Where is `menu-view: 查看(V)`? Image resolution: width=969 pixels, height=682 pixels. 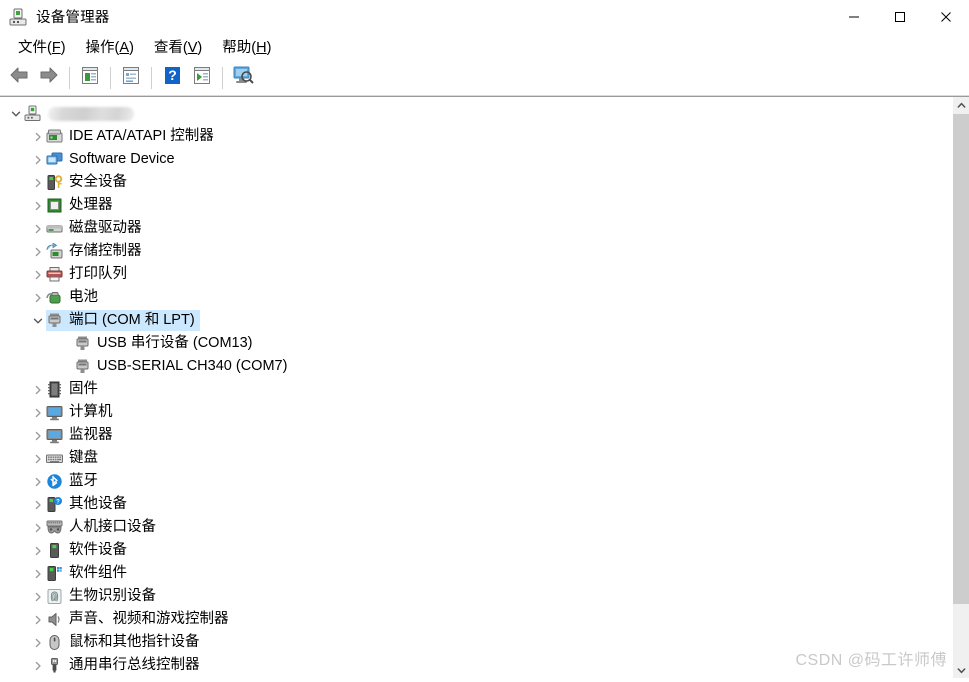 menu-view: 查看(V) is located at coordinates (178, 46).